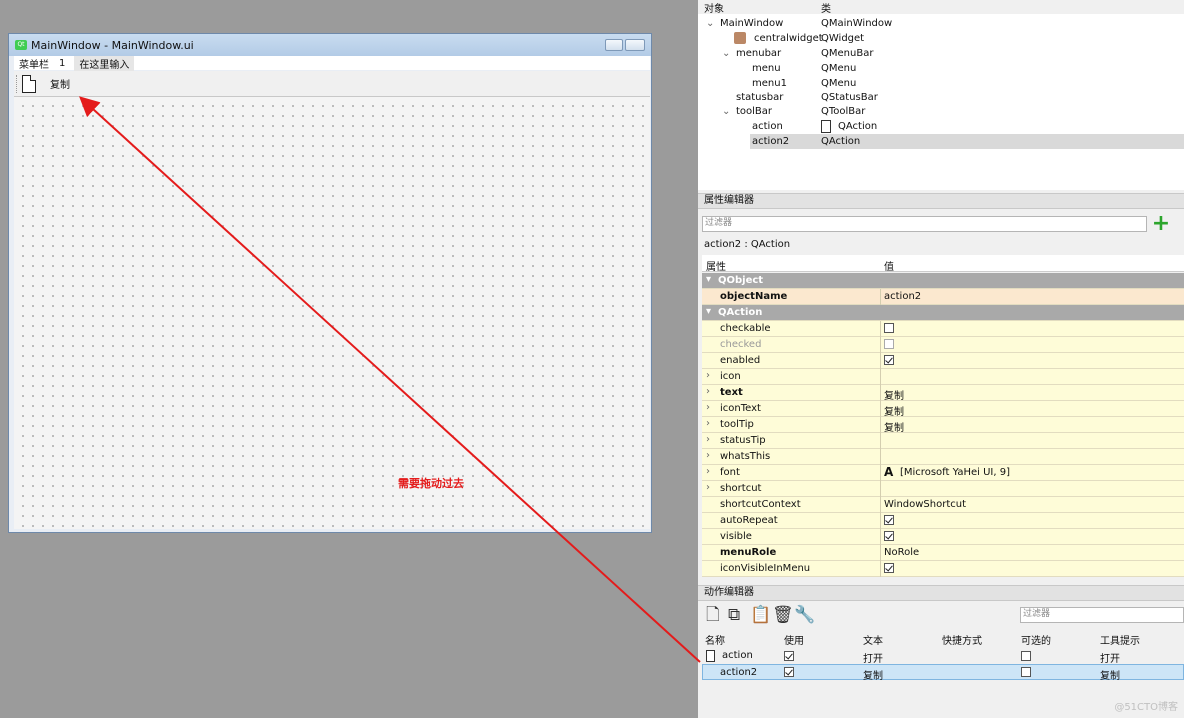 Image resolution: width=1184 pixels, height=718 pixels. What do you see at coordinates (943, 457) in the screenshot?
I see `property-row: › whatsThis` at bounding box center [943, 457].